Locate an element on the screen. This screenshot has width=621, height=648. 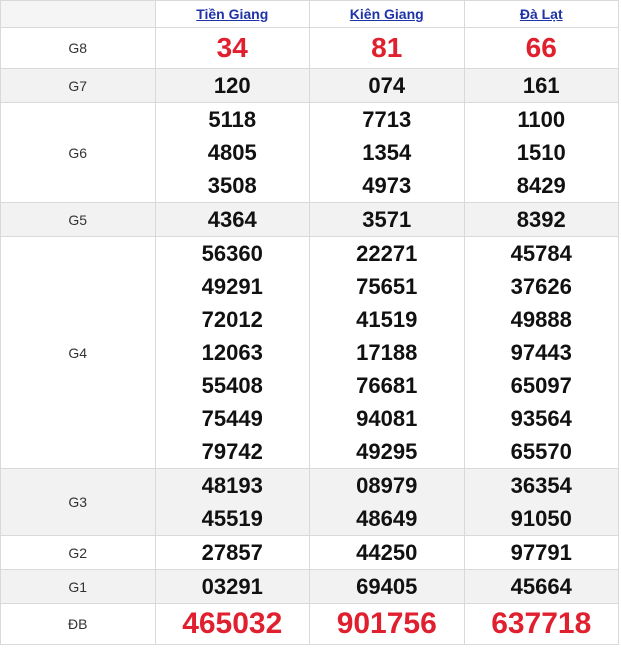
prize-cell: 45664 is located at coordinates (541, 586).